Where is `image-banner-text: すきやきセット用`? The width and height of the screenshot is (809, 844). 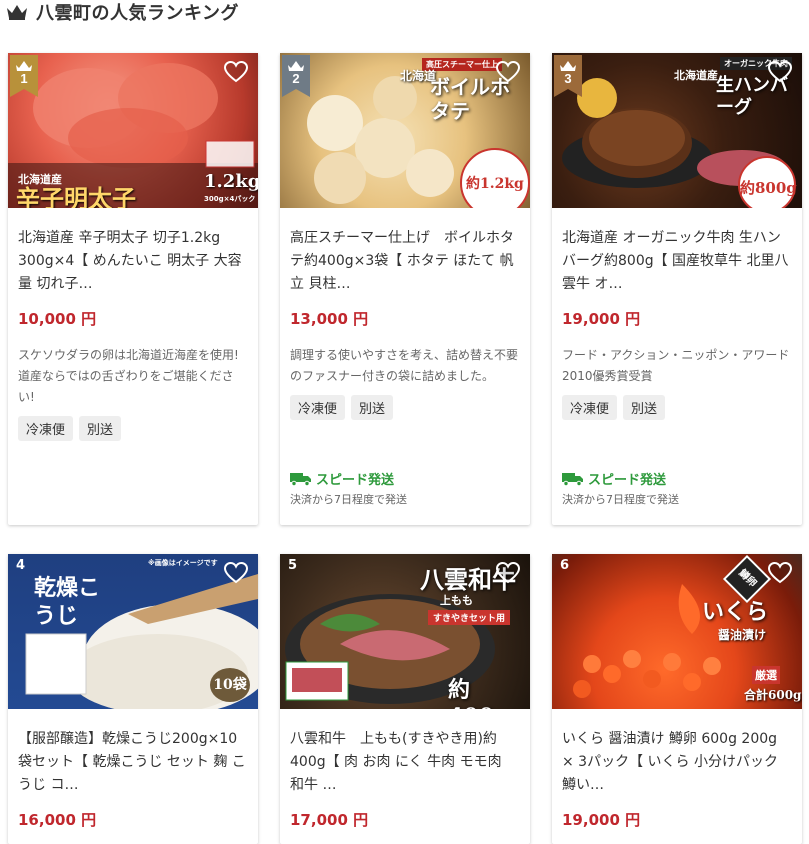
image-banner-text: すきやきセット用 is located at coordinates (469, 617).